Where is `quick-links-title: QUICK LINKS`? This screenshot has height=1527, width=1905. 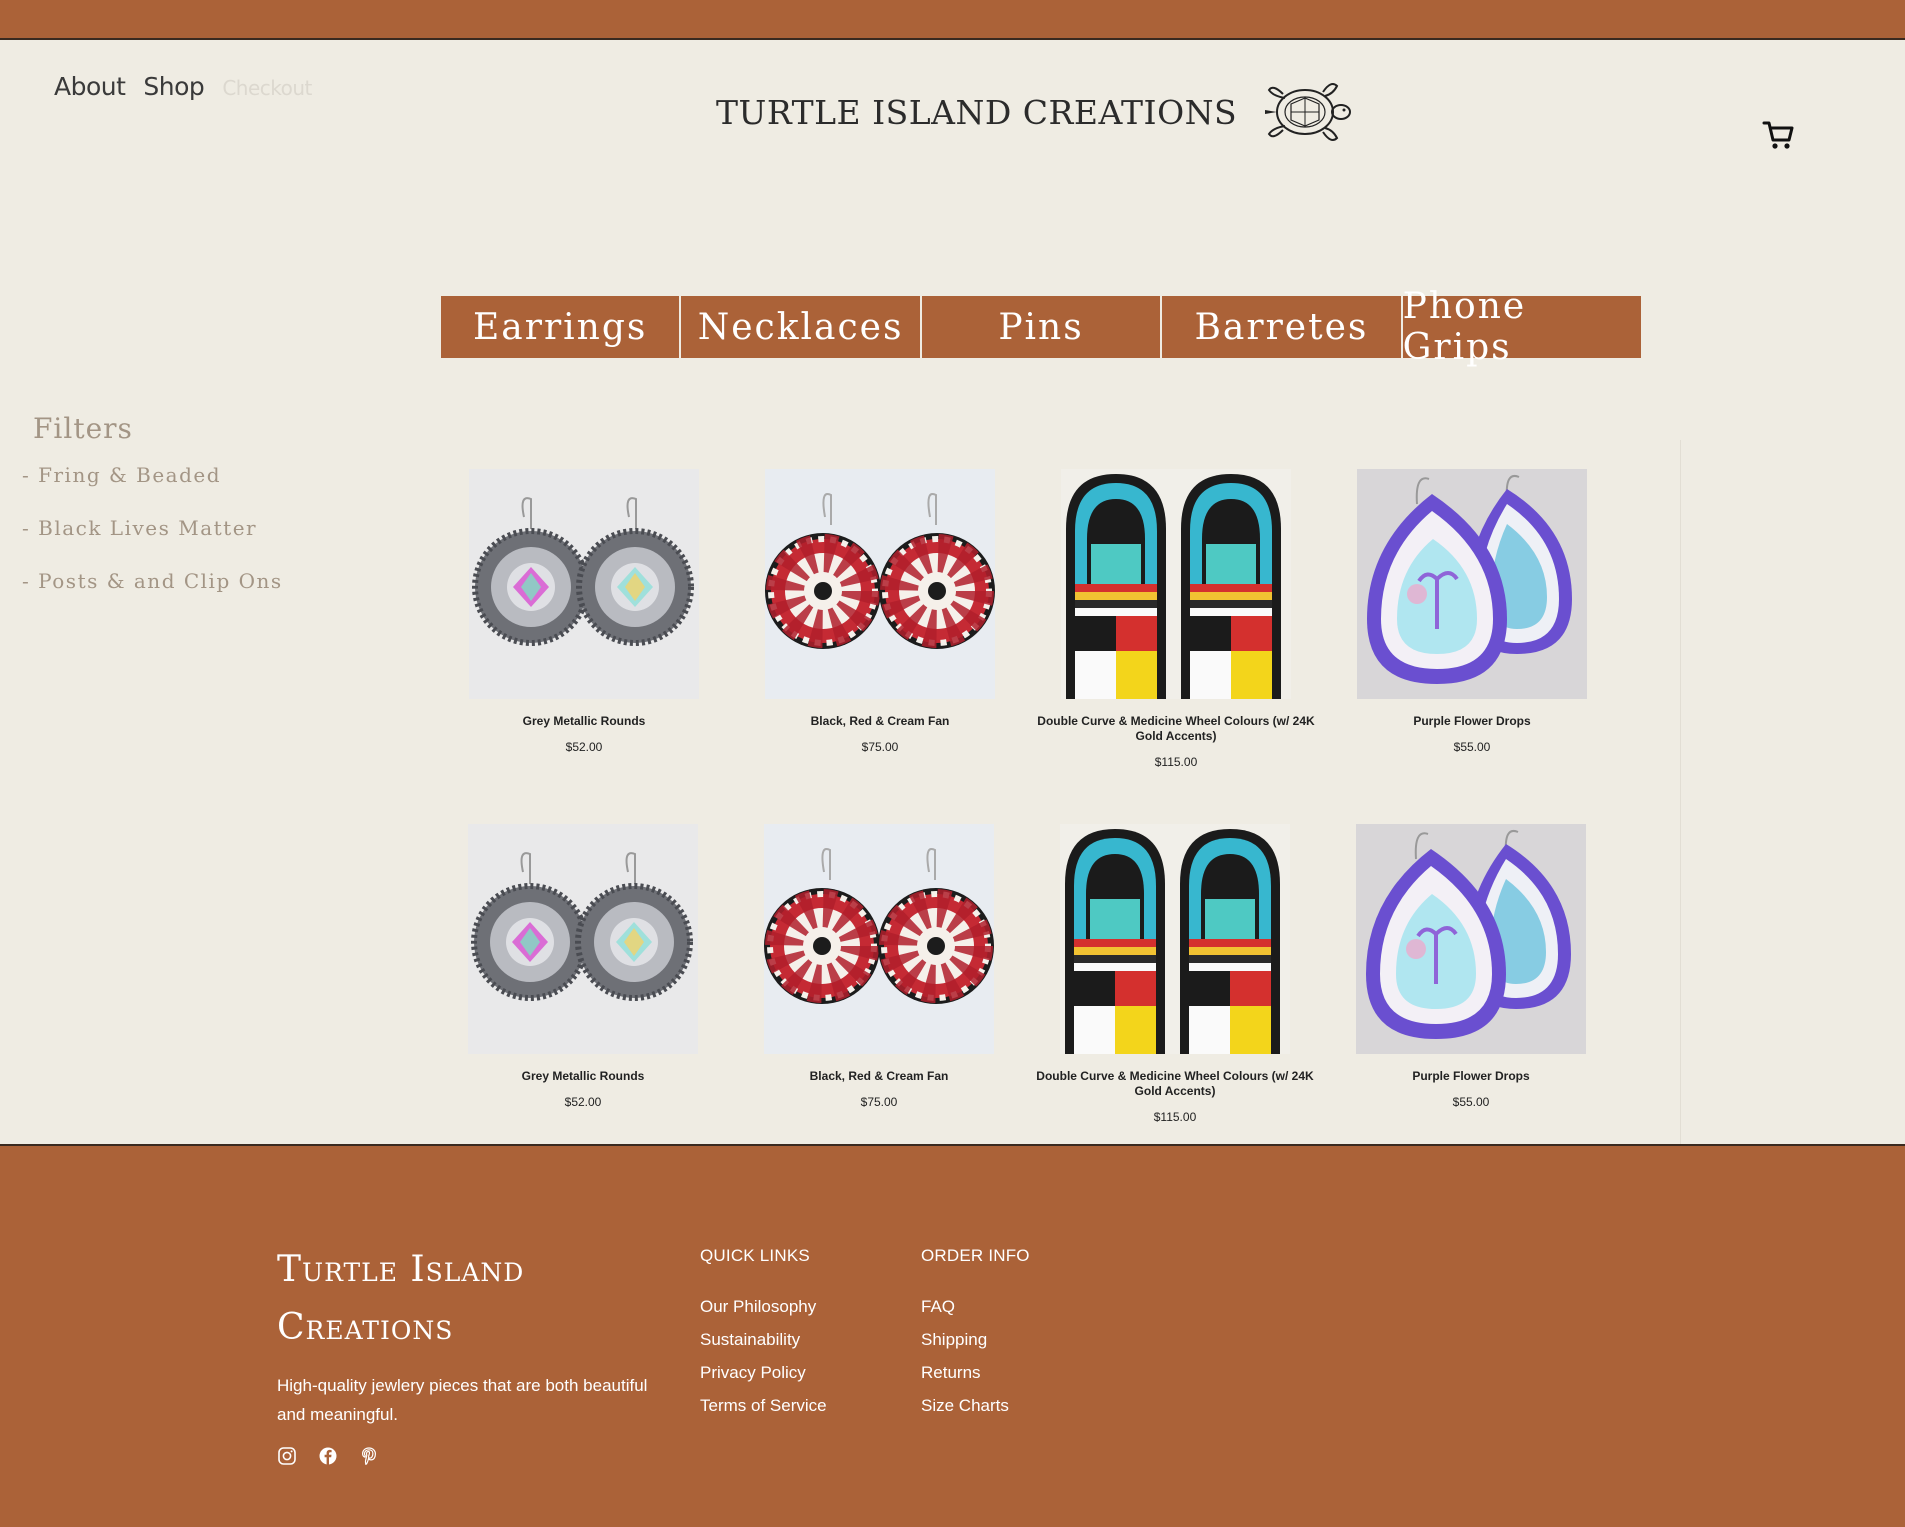
quick-links-title: QUICK LINKS is located at coordinates (755, 1255).